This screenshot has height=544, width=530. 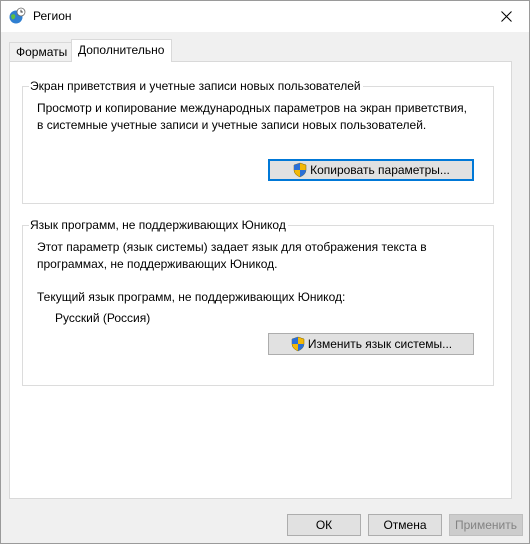 What do you see at coordinates (103, 318) in the screenshot?
I see `current-language-value: Русский (Россия)` at bounding box center [103, 318].